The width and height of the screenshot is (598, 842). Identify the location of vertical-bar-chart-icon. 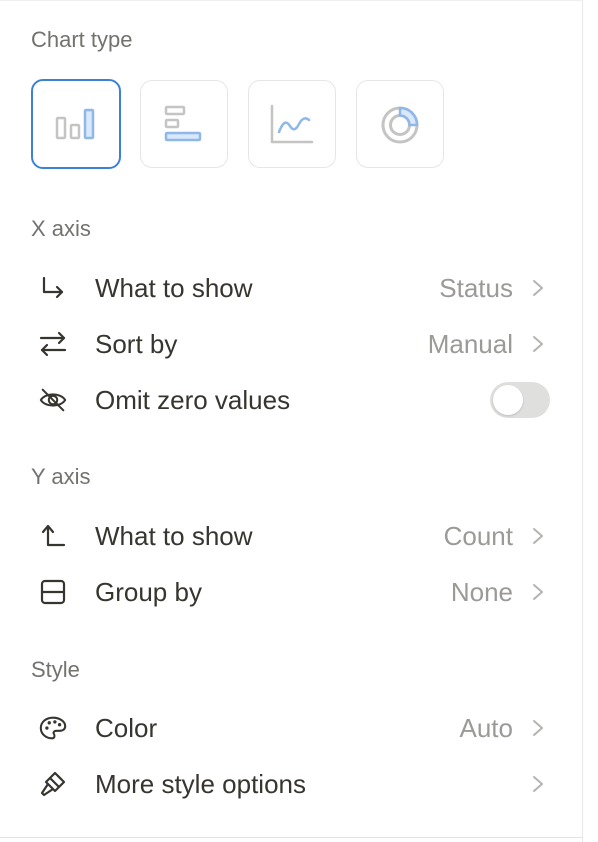
(75, 124).